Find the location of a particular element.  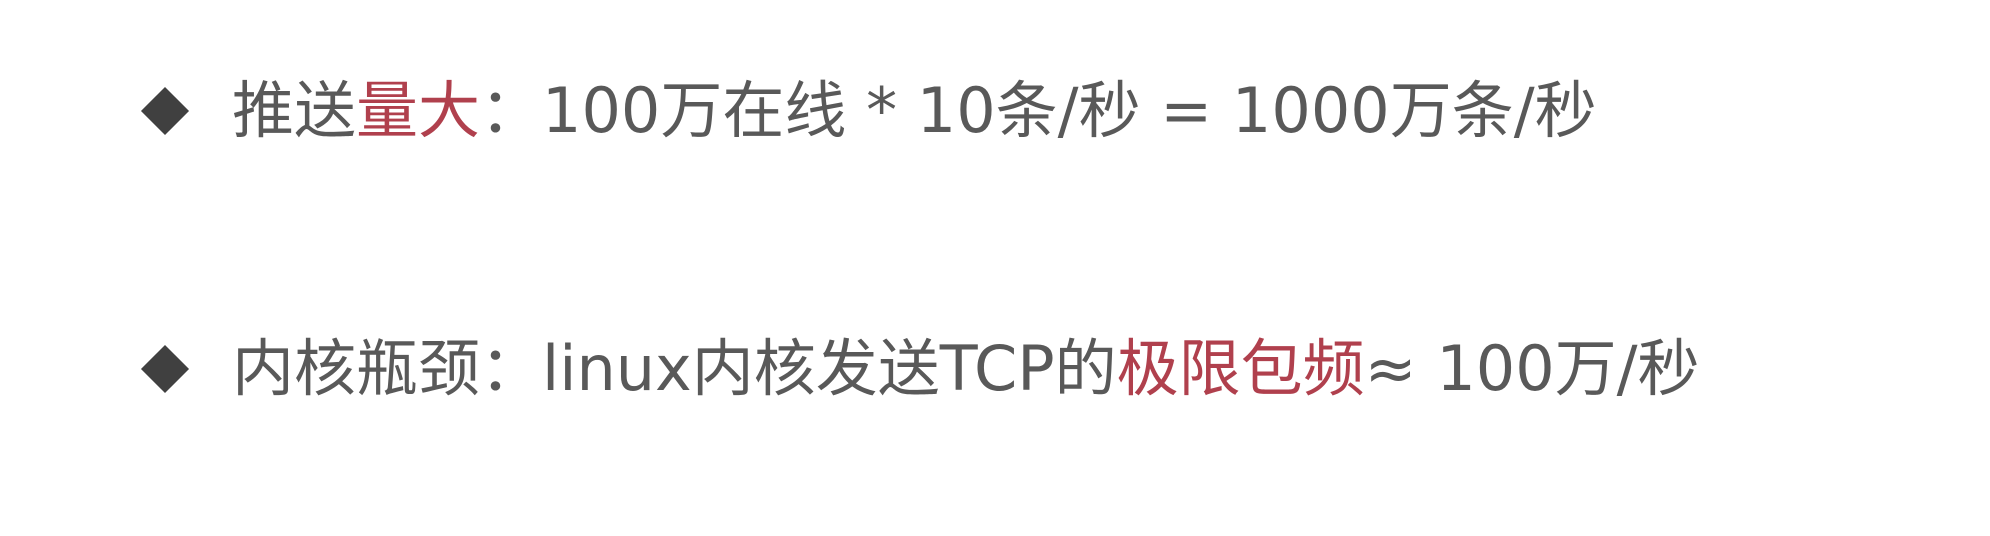

bullet-item-push-volume: 推送 量大 ：100万在线 * 10条/秒 = 1000万条/秒 is located at coordinates (868, 111).